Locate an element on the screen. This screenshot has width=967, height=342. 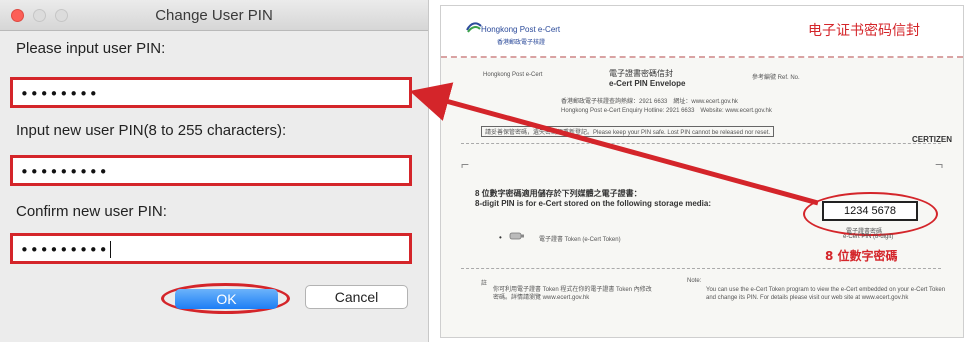
envelope-cn-title: 电子证书密码信封 is located at coordinates (864, 31).